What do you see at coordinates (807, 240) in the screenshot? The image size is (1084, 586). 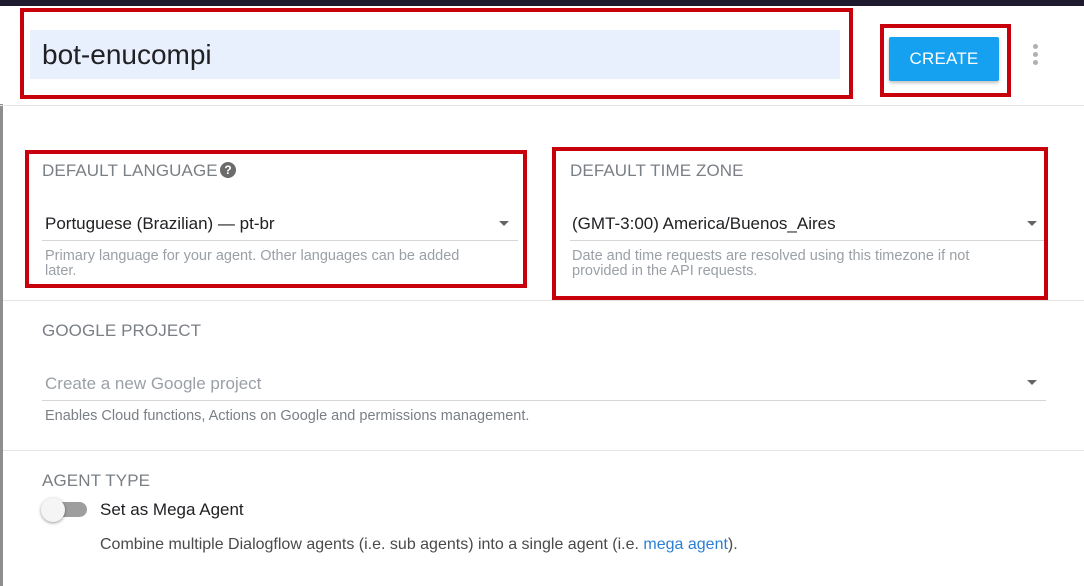 I see `time-zone-select-underline` at bounding box center [807, 240].